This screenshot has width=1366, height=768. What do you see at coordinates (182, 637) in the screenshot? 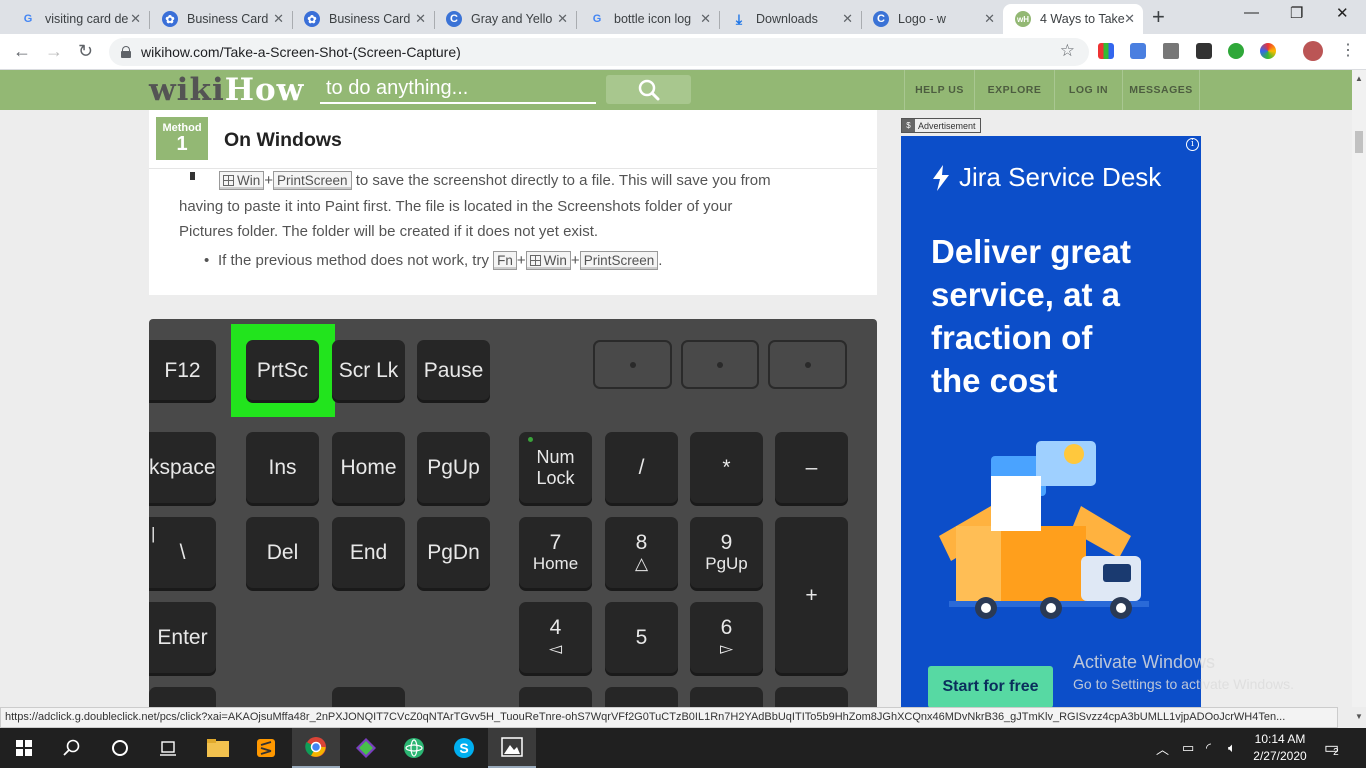
I see `key-enter: Enter` at bounding box center [182, 637].